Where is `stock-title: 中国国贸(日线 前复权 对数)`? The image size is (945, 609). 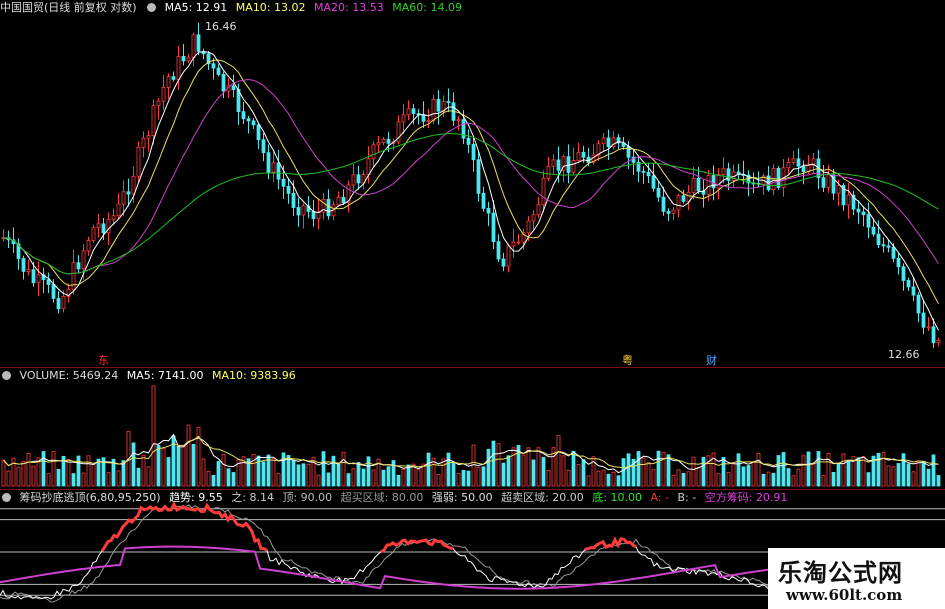
stock-title: 中国国贸(日线 前复权 对数) is located at coordinates (68, 7).